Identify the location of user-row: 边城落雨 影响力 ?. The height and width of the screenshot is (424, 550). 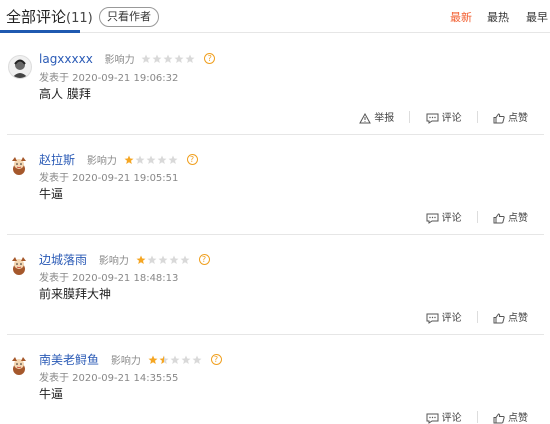
(124, 260).